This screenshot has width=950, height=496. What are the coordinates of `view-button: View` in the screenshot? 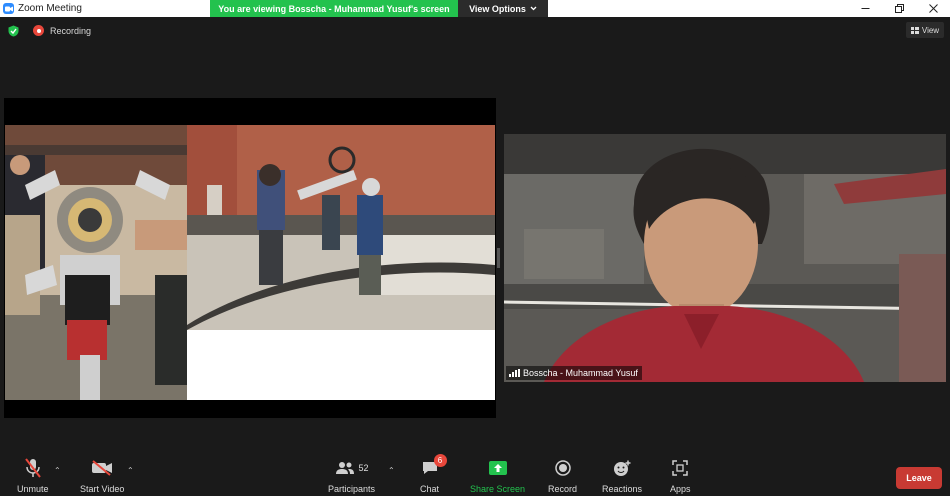 It's located at (925, 30).